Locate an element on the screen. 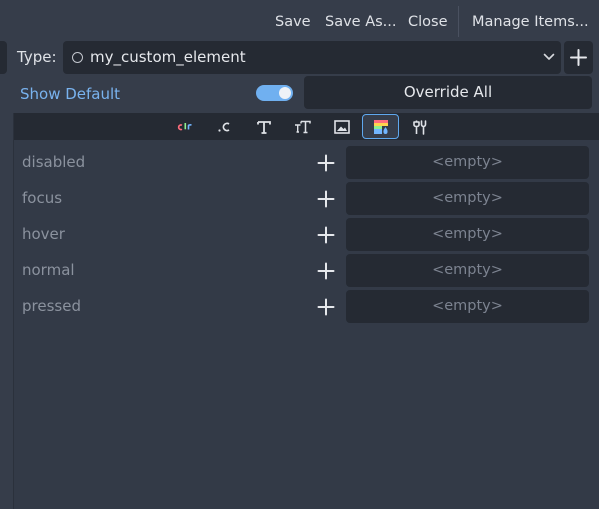  data-type-tabs is located at coordinates (306, 126).